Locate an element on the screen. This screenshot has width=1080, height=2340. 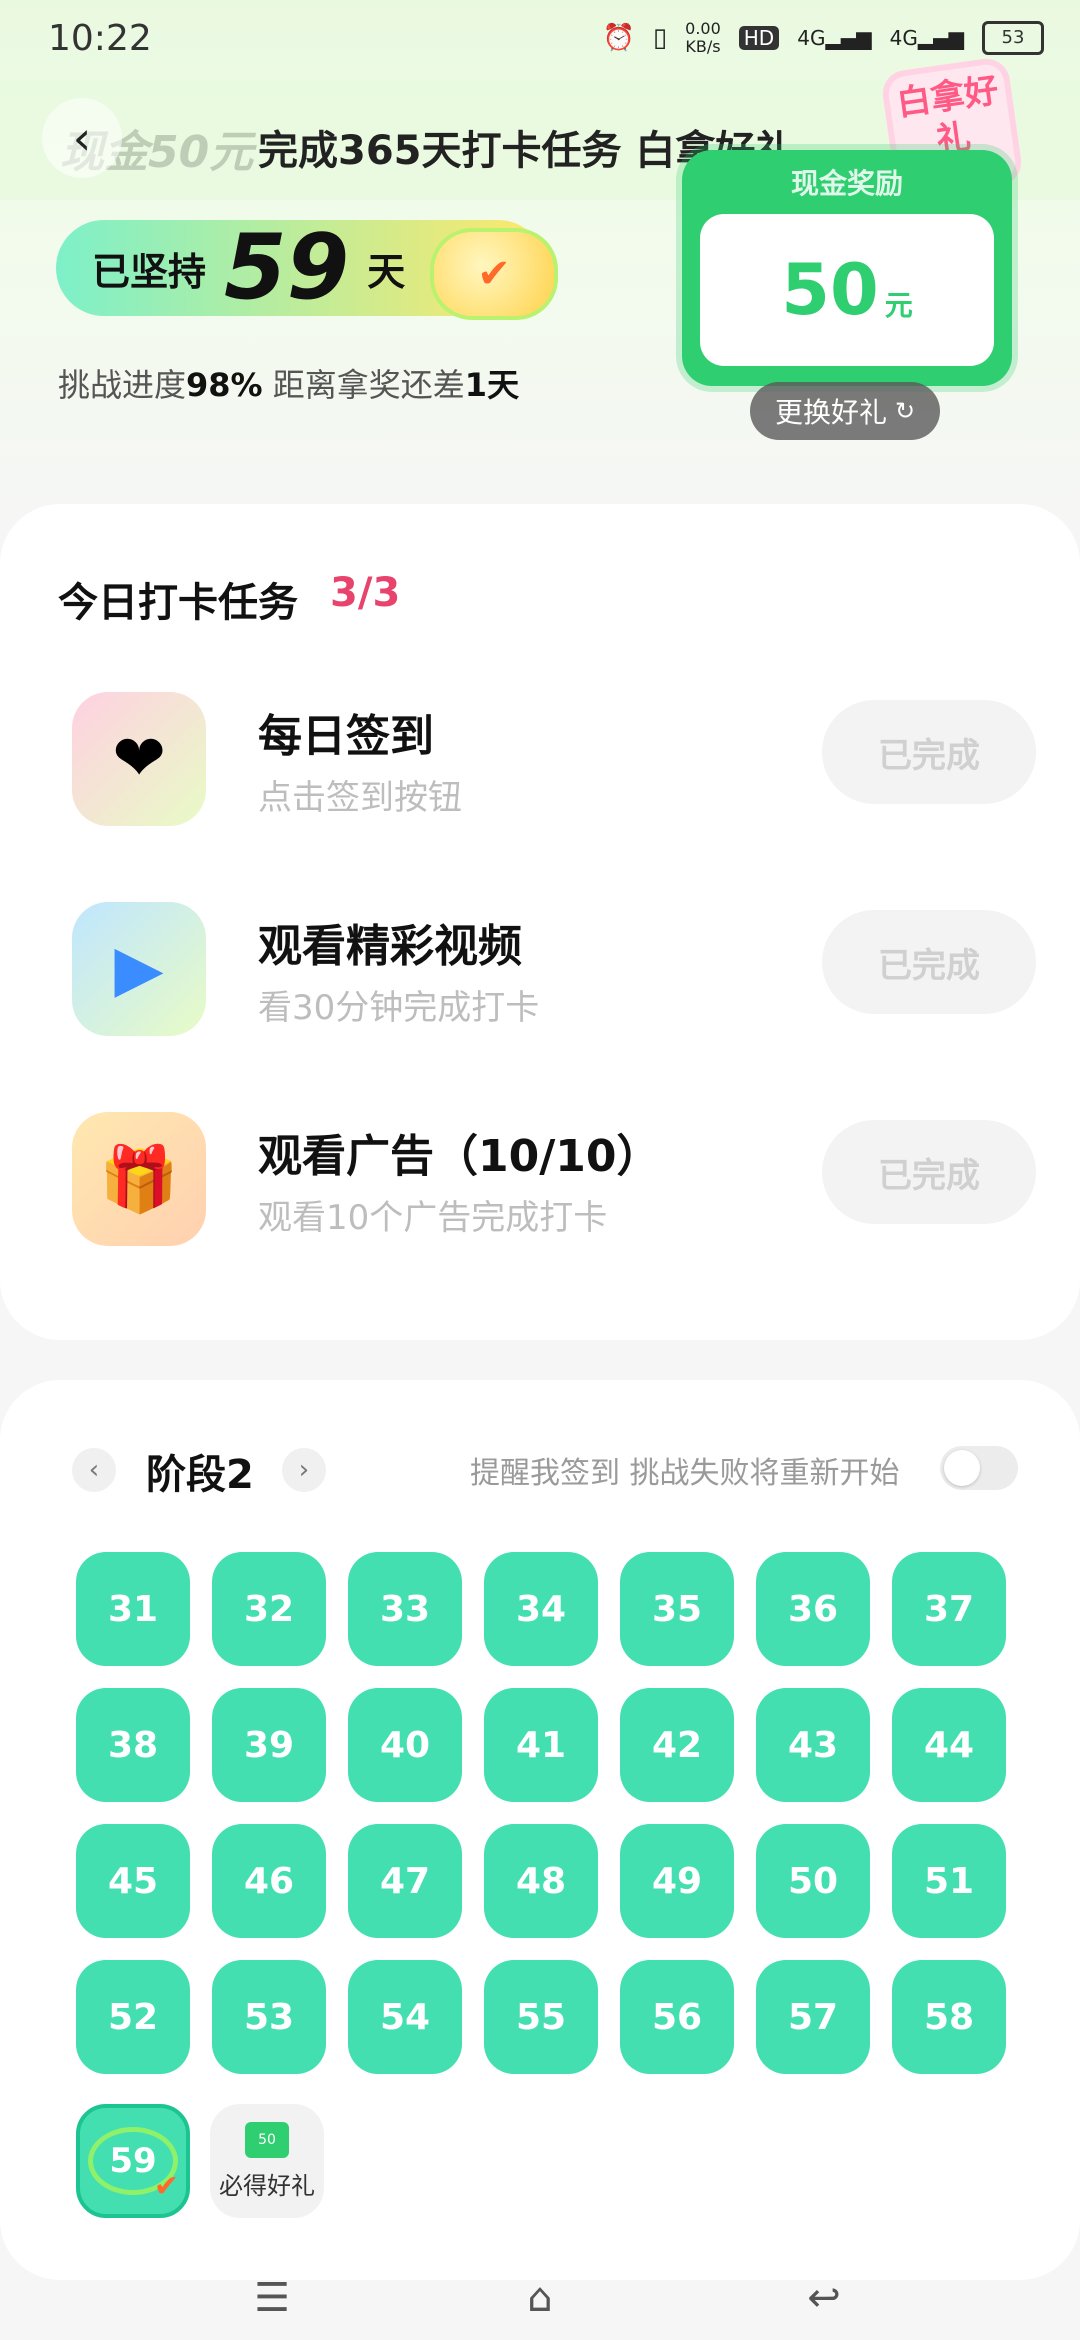
day-cell: 49 is located at coordinates (677, 1881).